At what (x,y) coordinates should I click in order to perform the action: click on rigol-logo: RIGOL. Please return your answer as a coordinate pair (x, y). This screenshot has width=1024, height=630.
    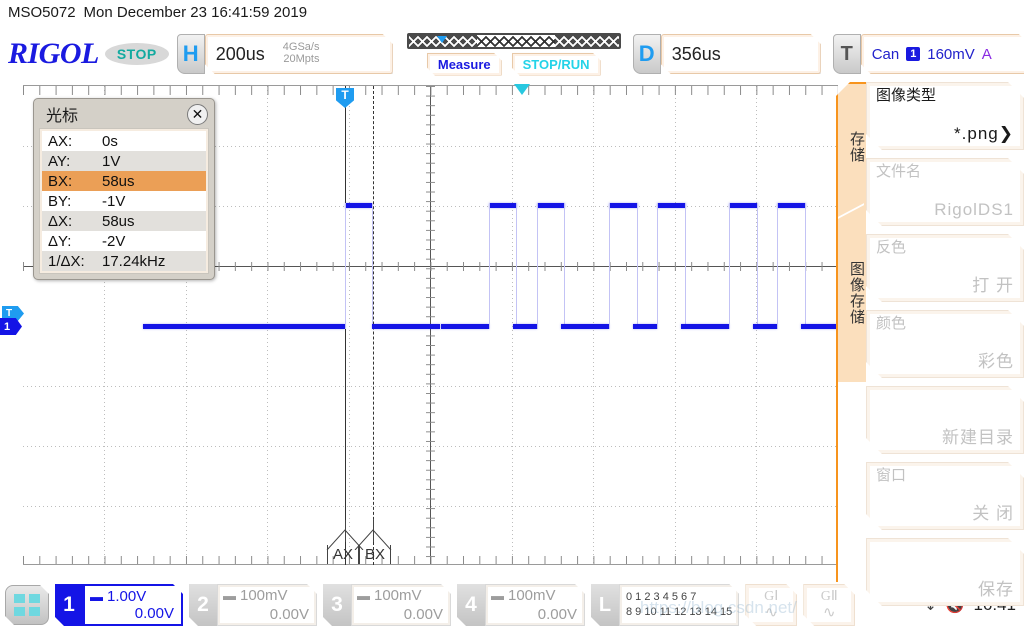
    Looking at the image, I should click on (53, 53).